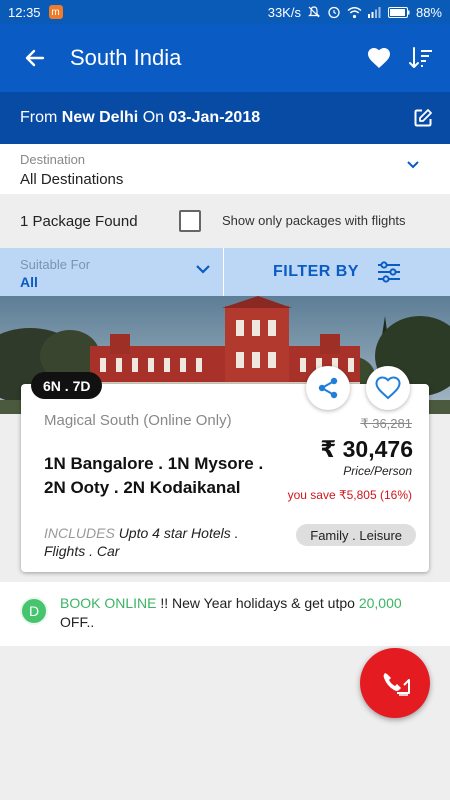 This screenshot has height=800, width=450. I want to click on travel-date: 03-Jan-2018, so click(214, 117).